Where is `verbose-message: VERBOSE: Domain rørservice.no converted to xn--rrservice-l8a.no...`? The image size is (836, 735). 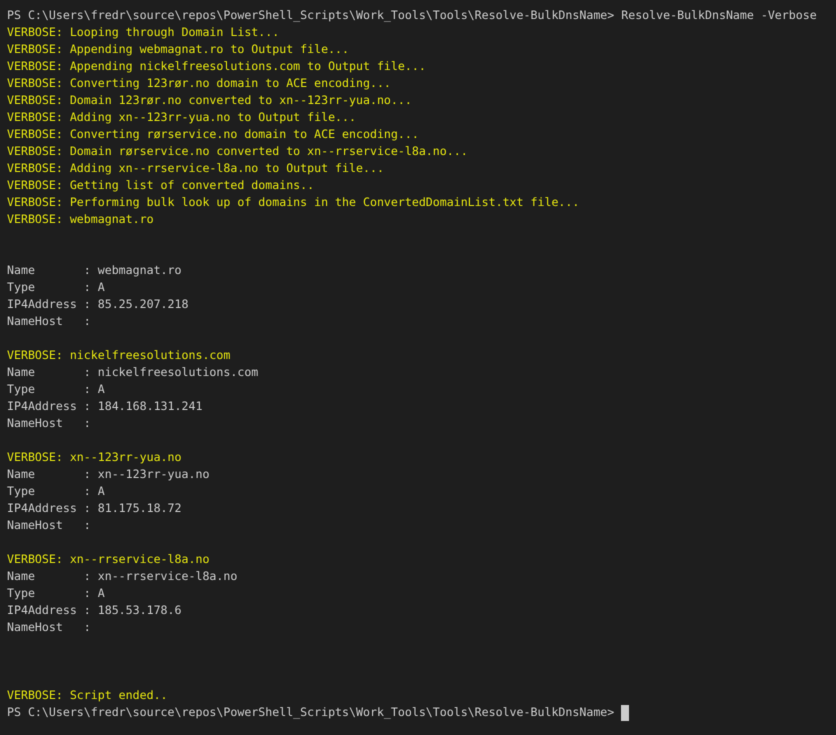 verbose-message: VERBOSE: Domain rørservice.no converted to xn--rrservice-l8a.no... is located at coordinates (237, 151).